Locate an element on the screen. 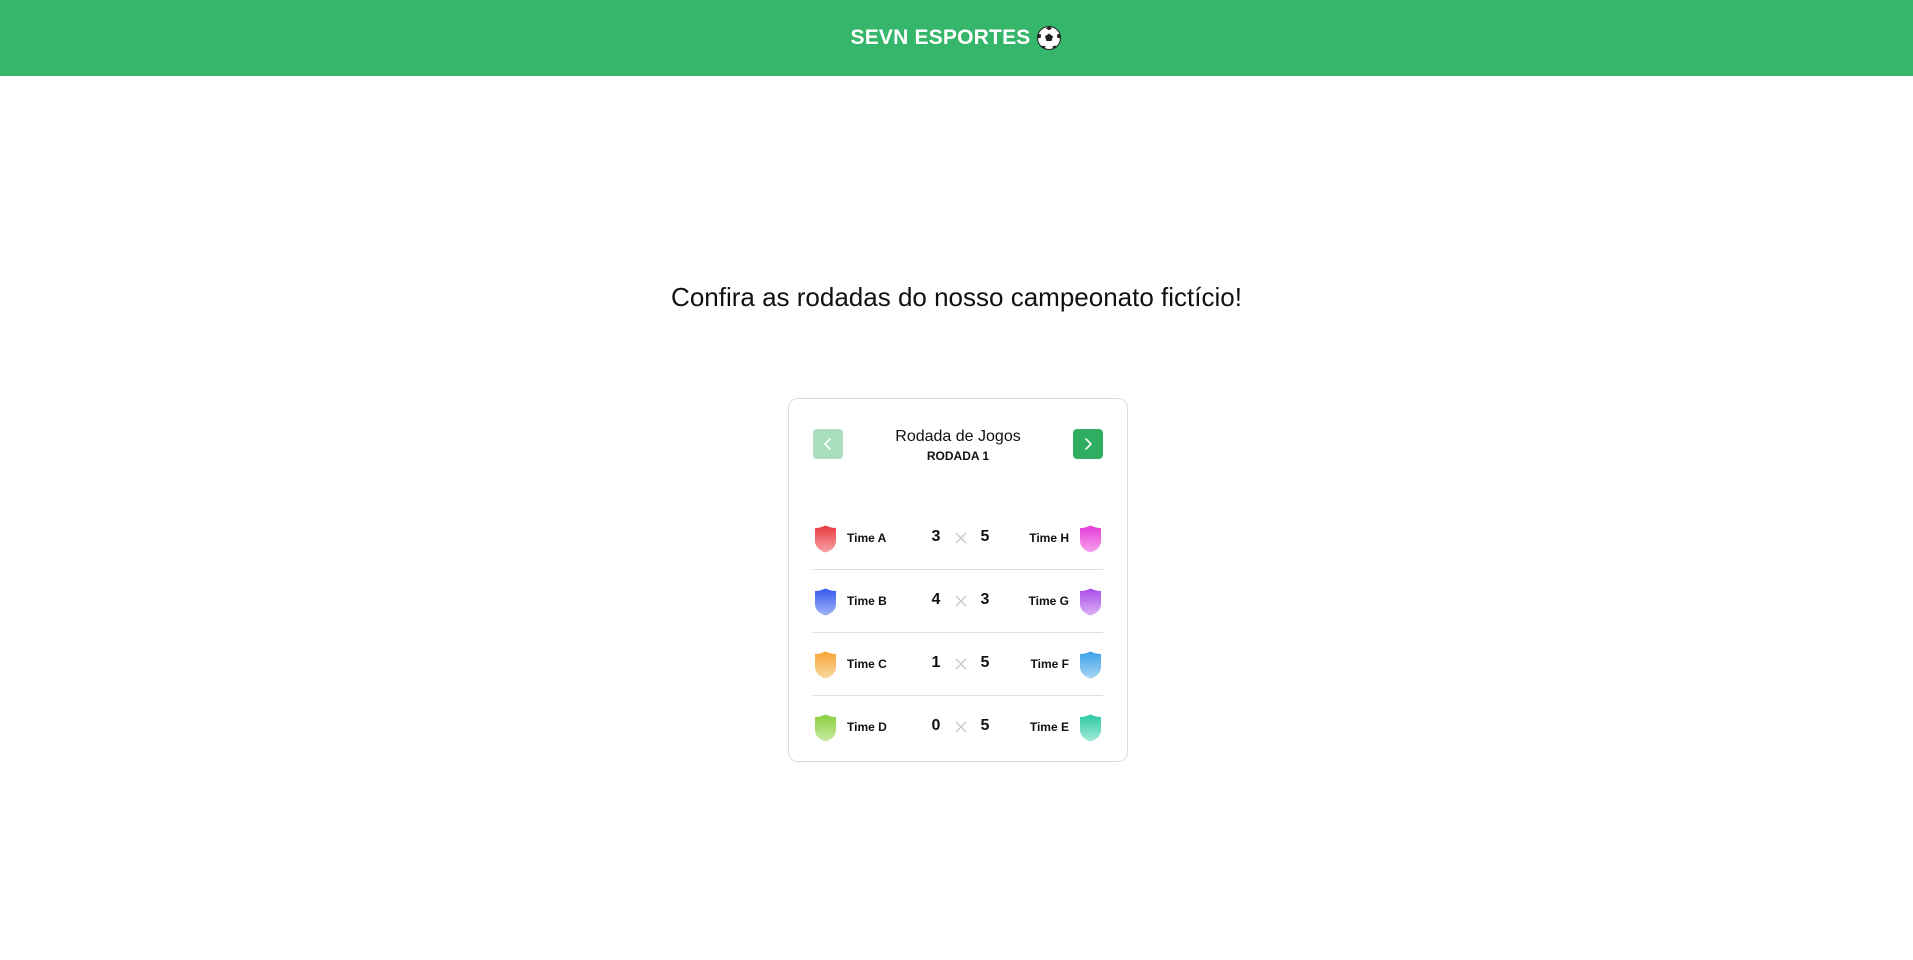  home-team-name: Time C is located at coordinates (867, 664).